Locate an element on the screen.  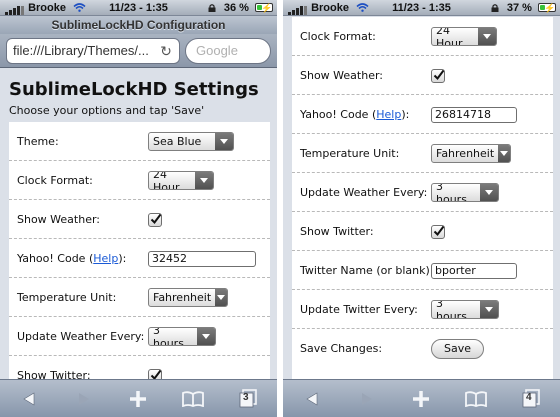
battery-percent: 36 % is located at coordinates (236, 8).